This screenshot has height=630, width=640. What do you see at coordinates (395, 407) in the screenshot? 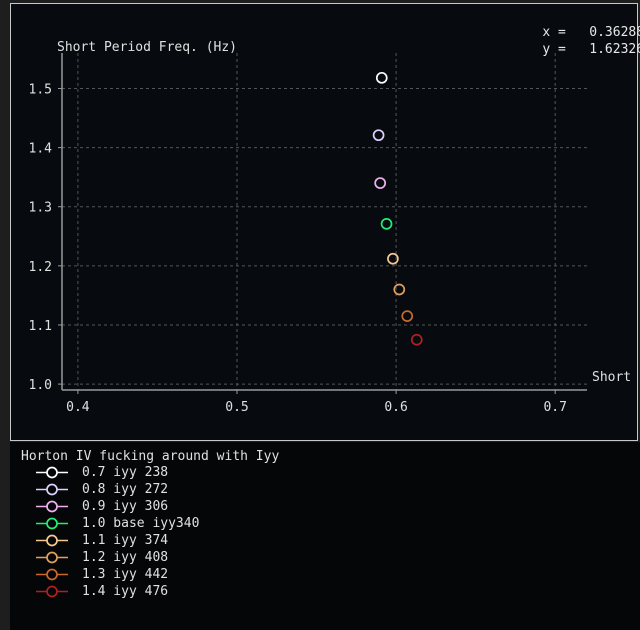
I see `x-tick-label: 0.6` at bounding box center [395, 407].